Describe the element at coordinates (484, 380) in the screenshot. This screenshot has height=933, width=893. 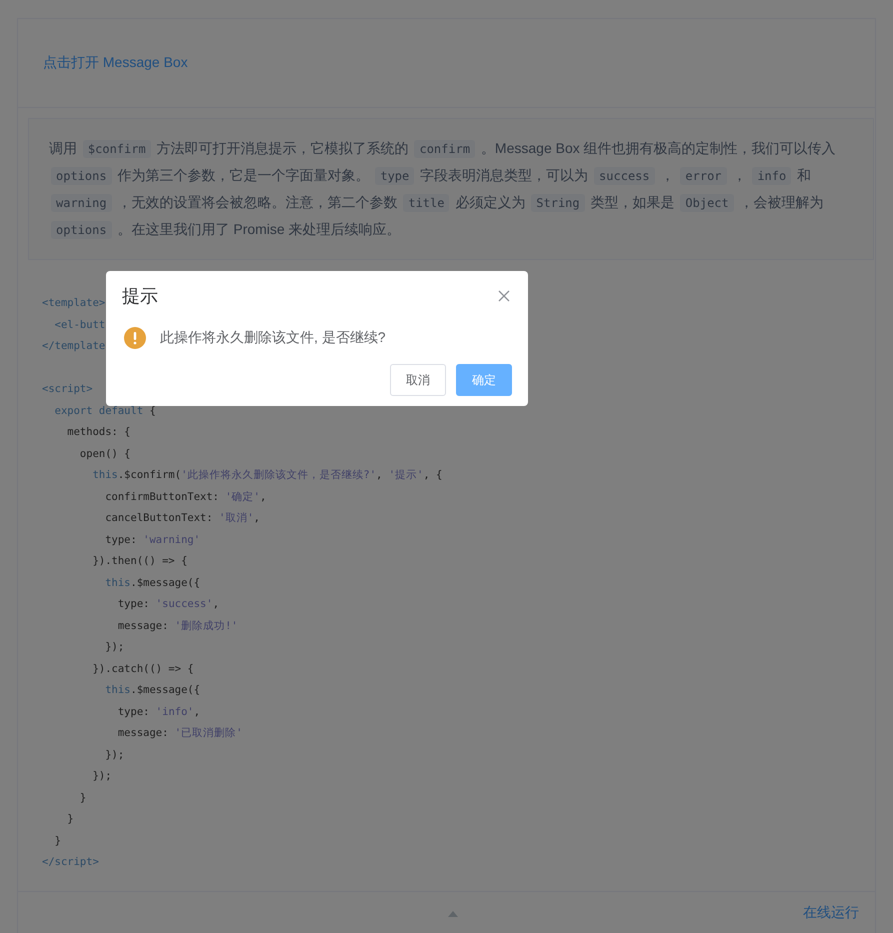
I see `confirm-button: 确定` at that location.